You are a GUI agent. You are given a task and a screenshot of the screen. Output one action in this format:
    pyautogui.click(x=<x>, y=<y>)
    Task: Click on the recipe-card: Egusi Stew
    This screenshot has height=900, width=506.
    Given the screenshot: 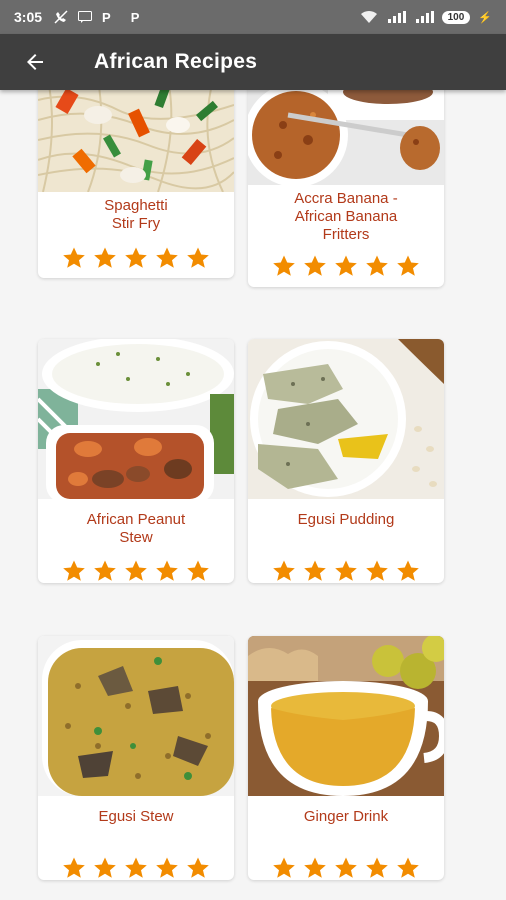 What is the action you would take?
    pyautogui.click(x=136, y=758)
    